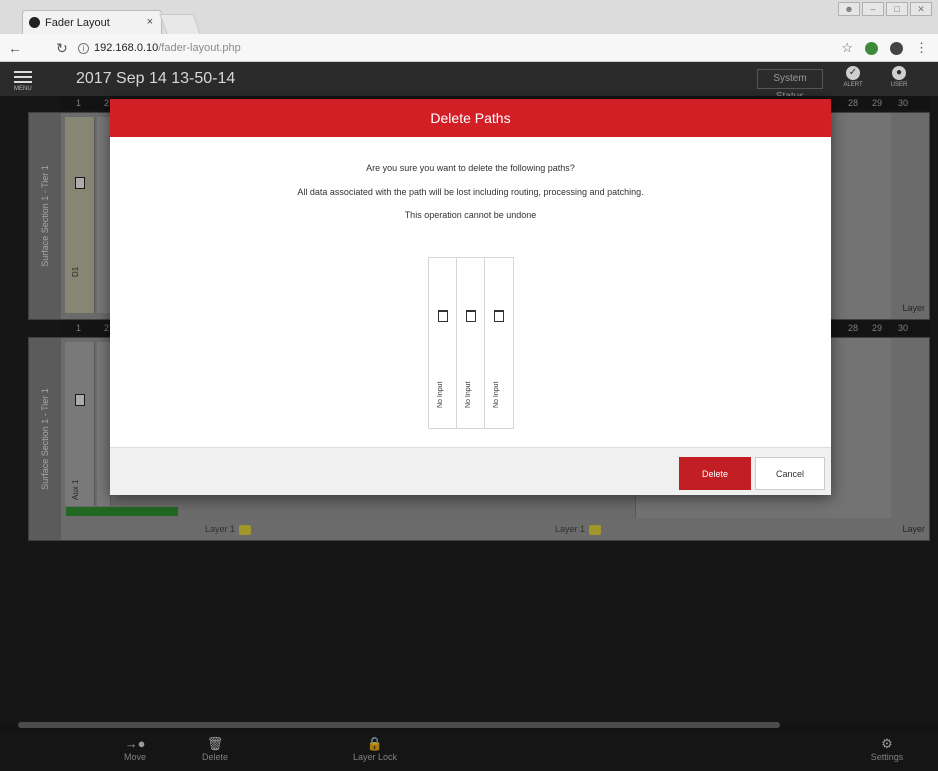 This screenshot has height=771, width=938. What do you see at coordinates (470, 118) in the screenshot?
I see `dialog-title: Delete Paths` at bounding box center [470, 118].